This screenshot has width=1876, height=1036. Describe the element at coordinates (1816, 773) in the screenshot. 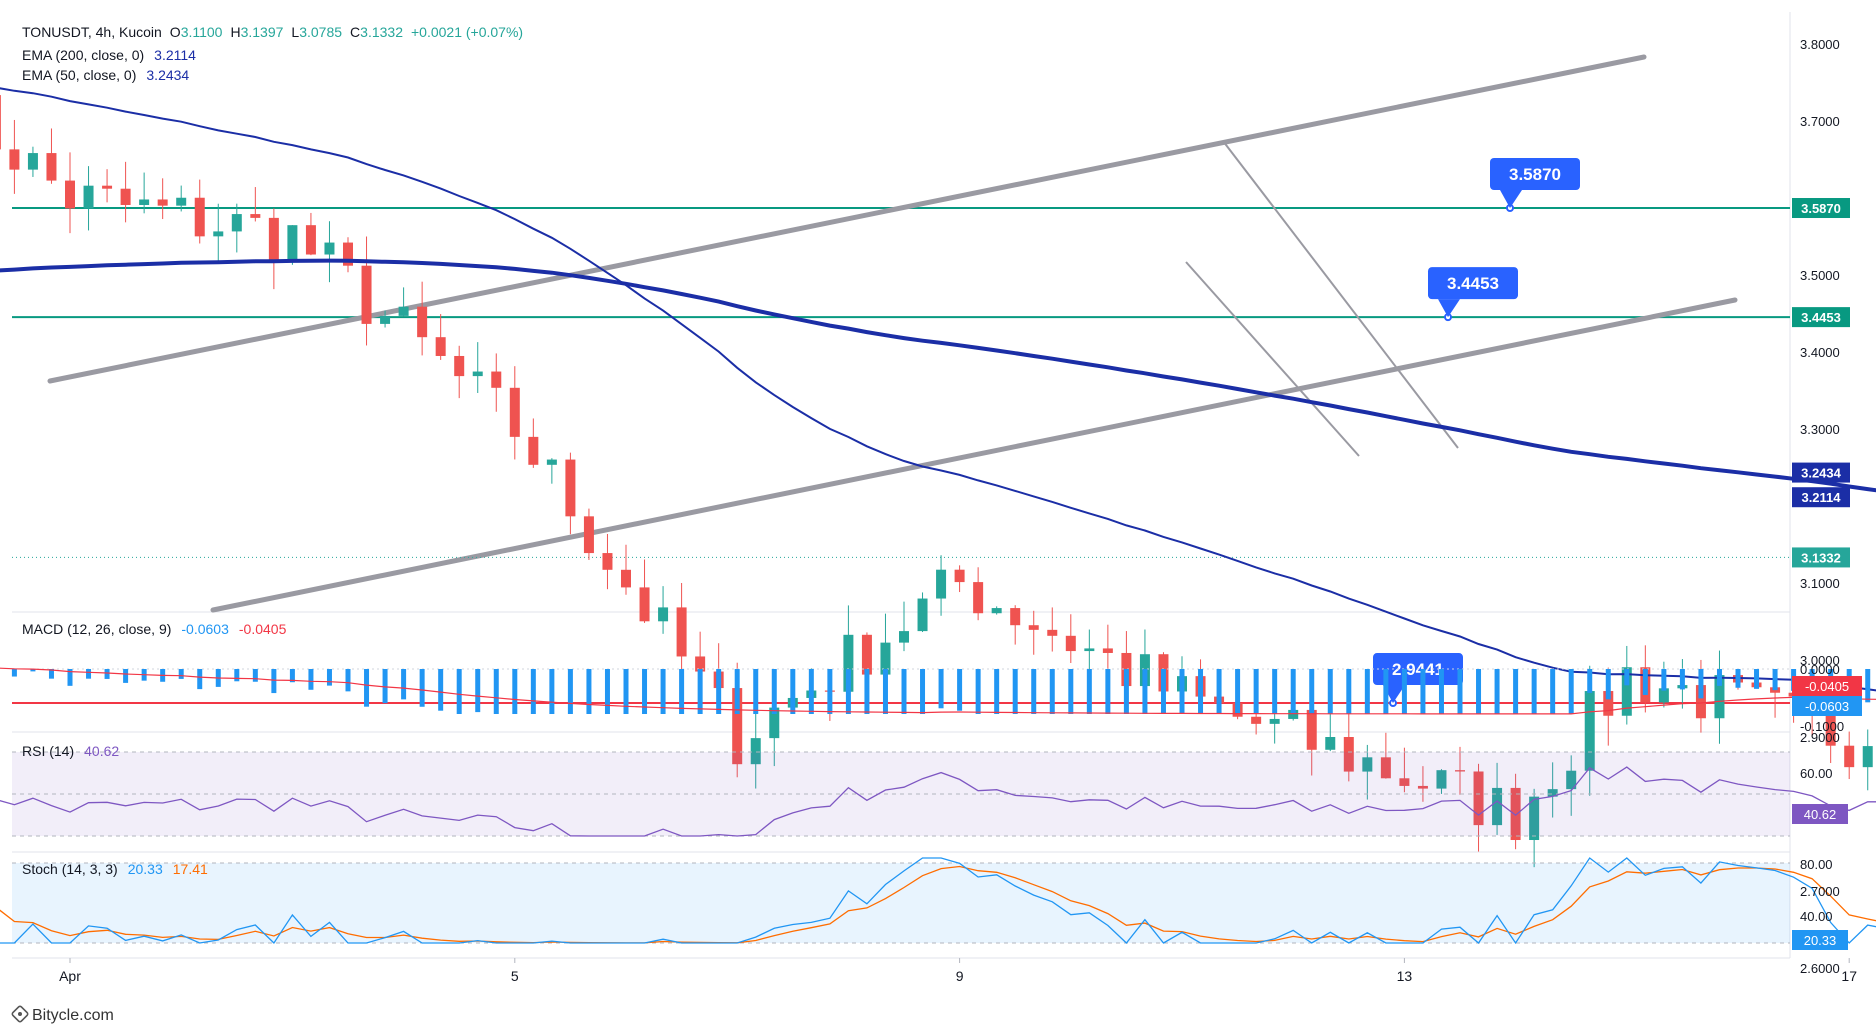

I see `rsi-tick-60: 60.00` at that location.